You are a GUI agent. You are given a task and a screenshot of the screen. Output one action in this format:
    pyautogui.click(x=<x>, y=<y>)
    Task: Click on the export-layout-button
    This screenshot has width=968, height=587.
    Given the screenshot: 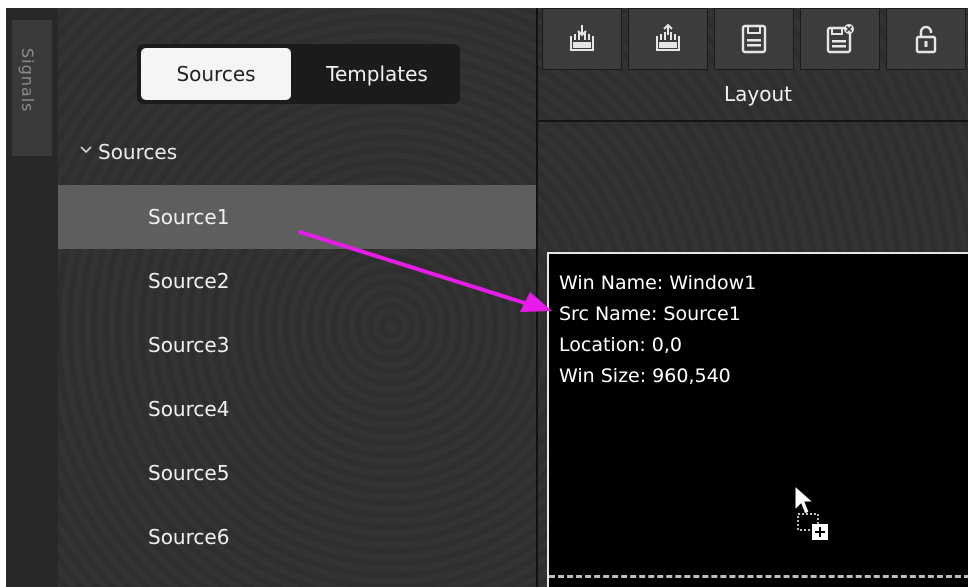 What is the action you would take?
    pyautogui.click(x=668, y=39)
    